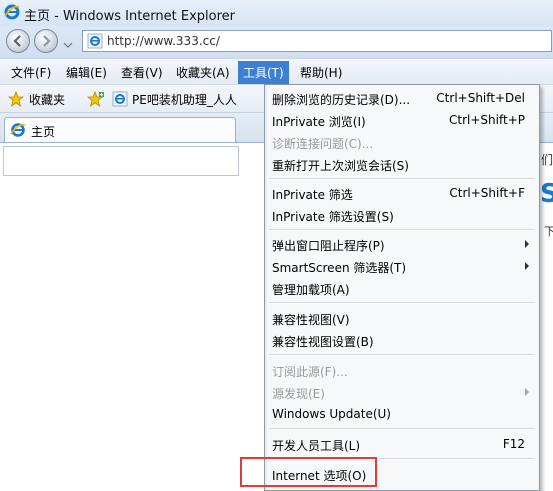 This screenshot has height=491, width=553. What do you see at coordinates (163, 41) in the screenshot?
I see `url-text: http://www.333.cc/` at bounding box center [163, 41].